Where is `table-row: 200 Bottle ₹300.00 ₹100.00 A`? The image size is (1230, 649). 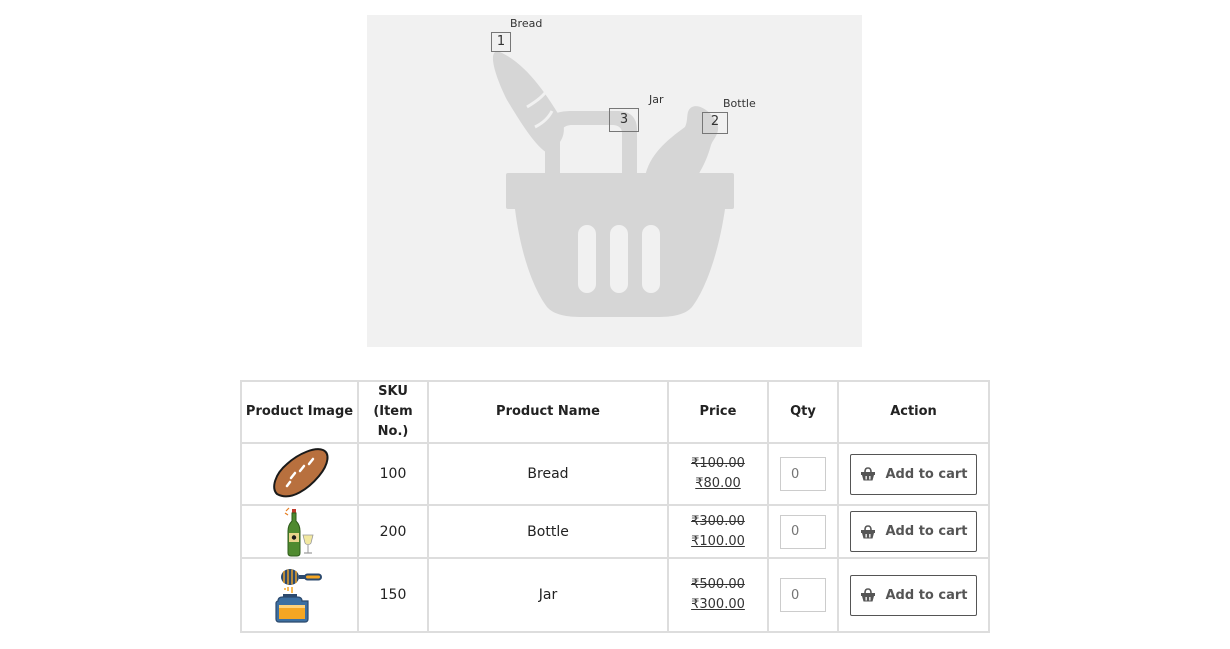
table-row: 200 Bottle ₹300.00 ₹100.00 A is located at coordinates (615, 531).